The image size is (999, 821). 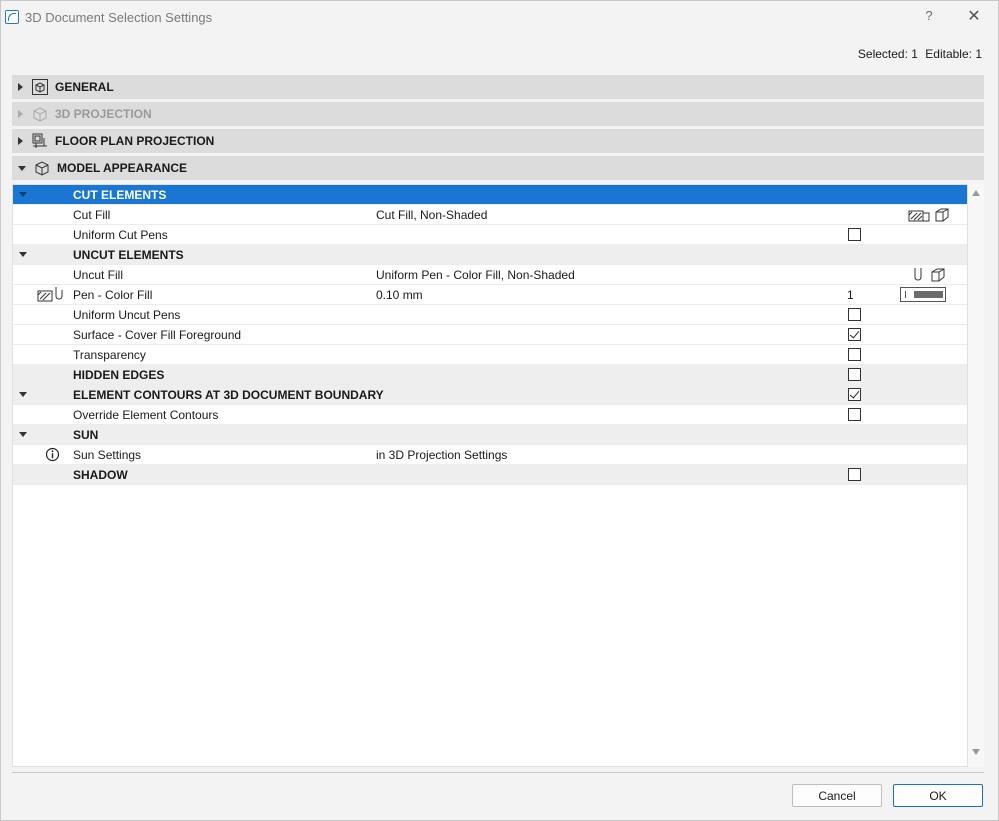 I want to click on ok-button: OK, so click(x=938, y=795).